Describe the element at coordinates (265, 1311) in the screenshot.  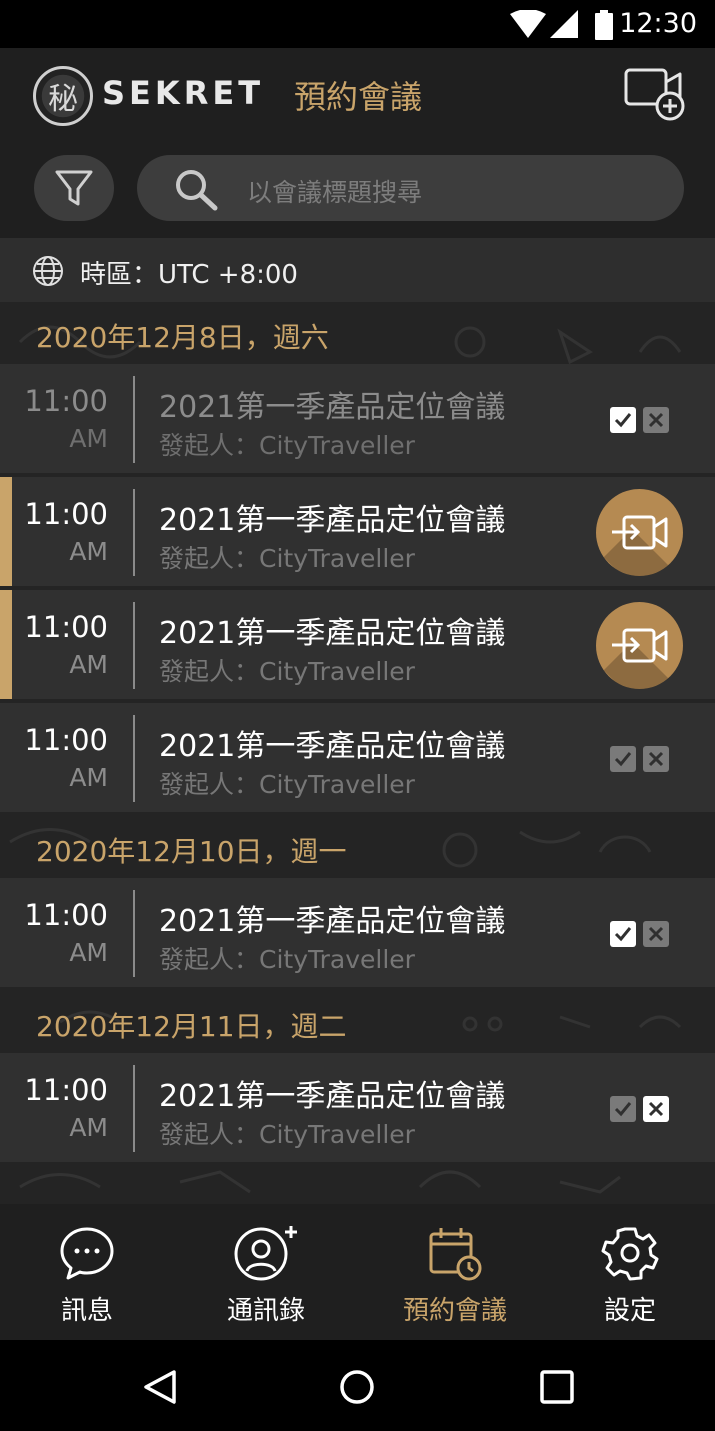
I see `nav-label: 通訊錄` at that location.